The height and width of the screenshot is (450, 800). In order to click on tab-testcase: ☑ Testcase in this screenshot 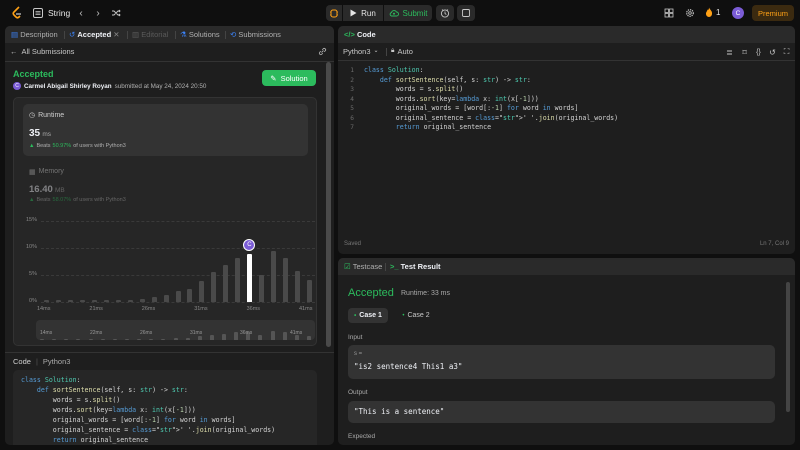, I will do `click(363, 266)`.